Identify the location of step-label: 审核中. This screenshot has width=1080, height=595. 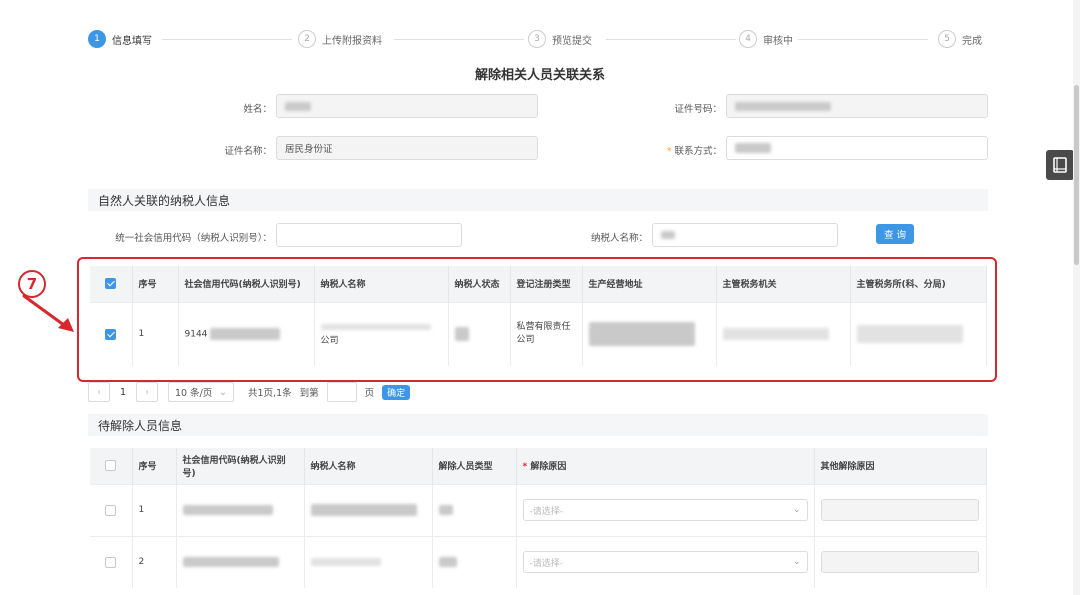
(778, 41).